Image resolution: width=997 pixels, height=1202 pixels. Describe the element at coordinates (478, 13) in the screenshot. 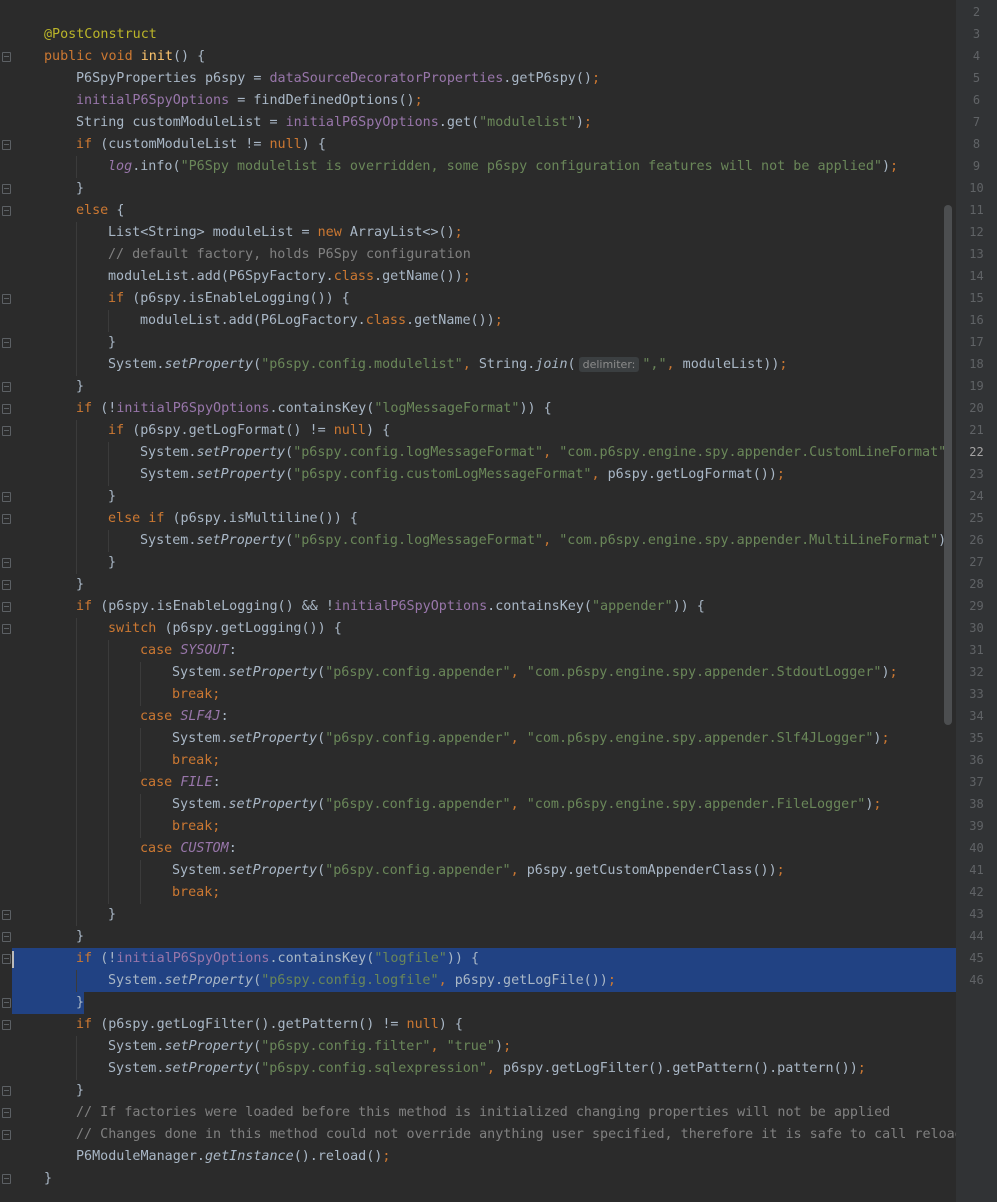

I see `code-line` at that location.